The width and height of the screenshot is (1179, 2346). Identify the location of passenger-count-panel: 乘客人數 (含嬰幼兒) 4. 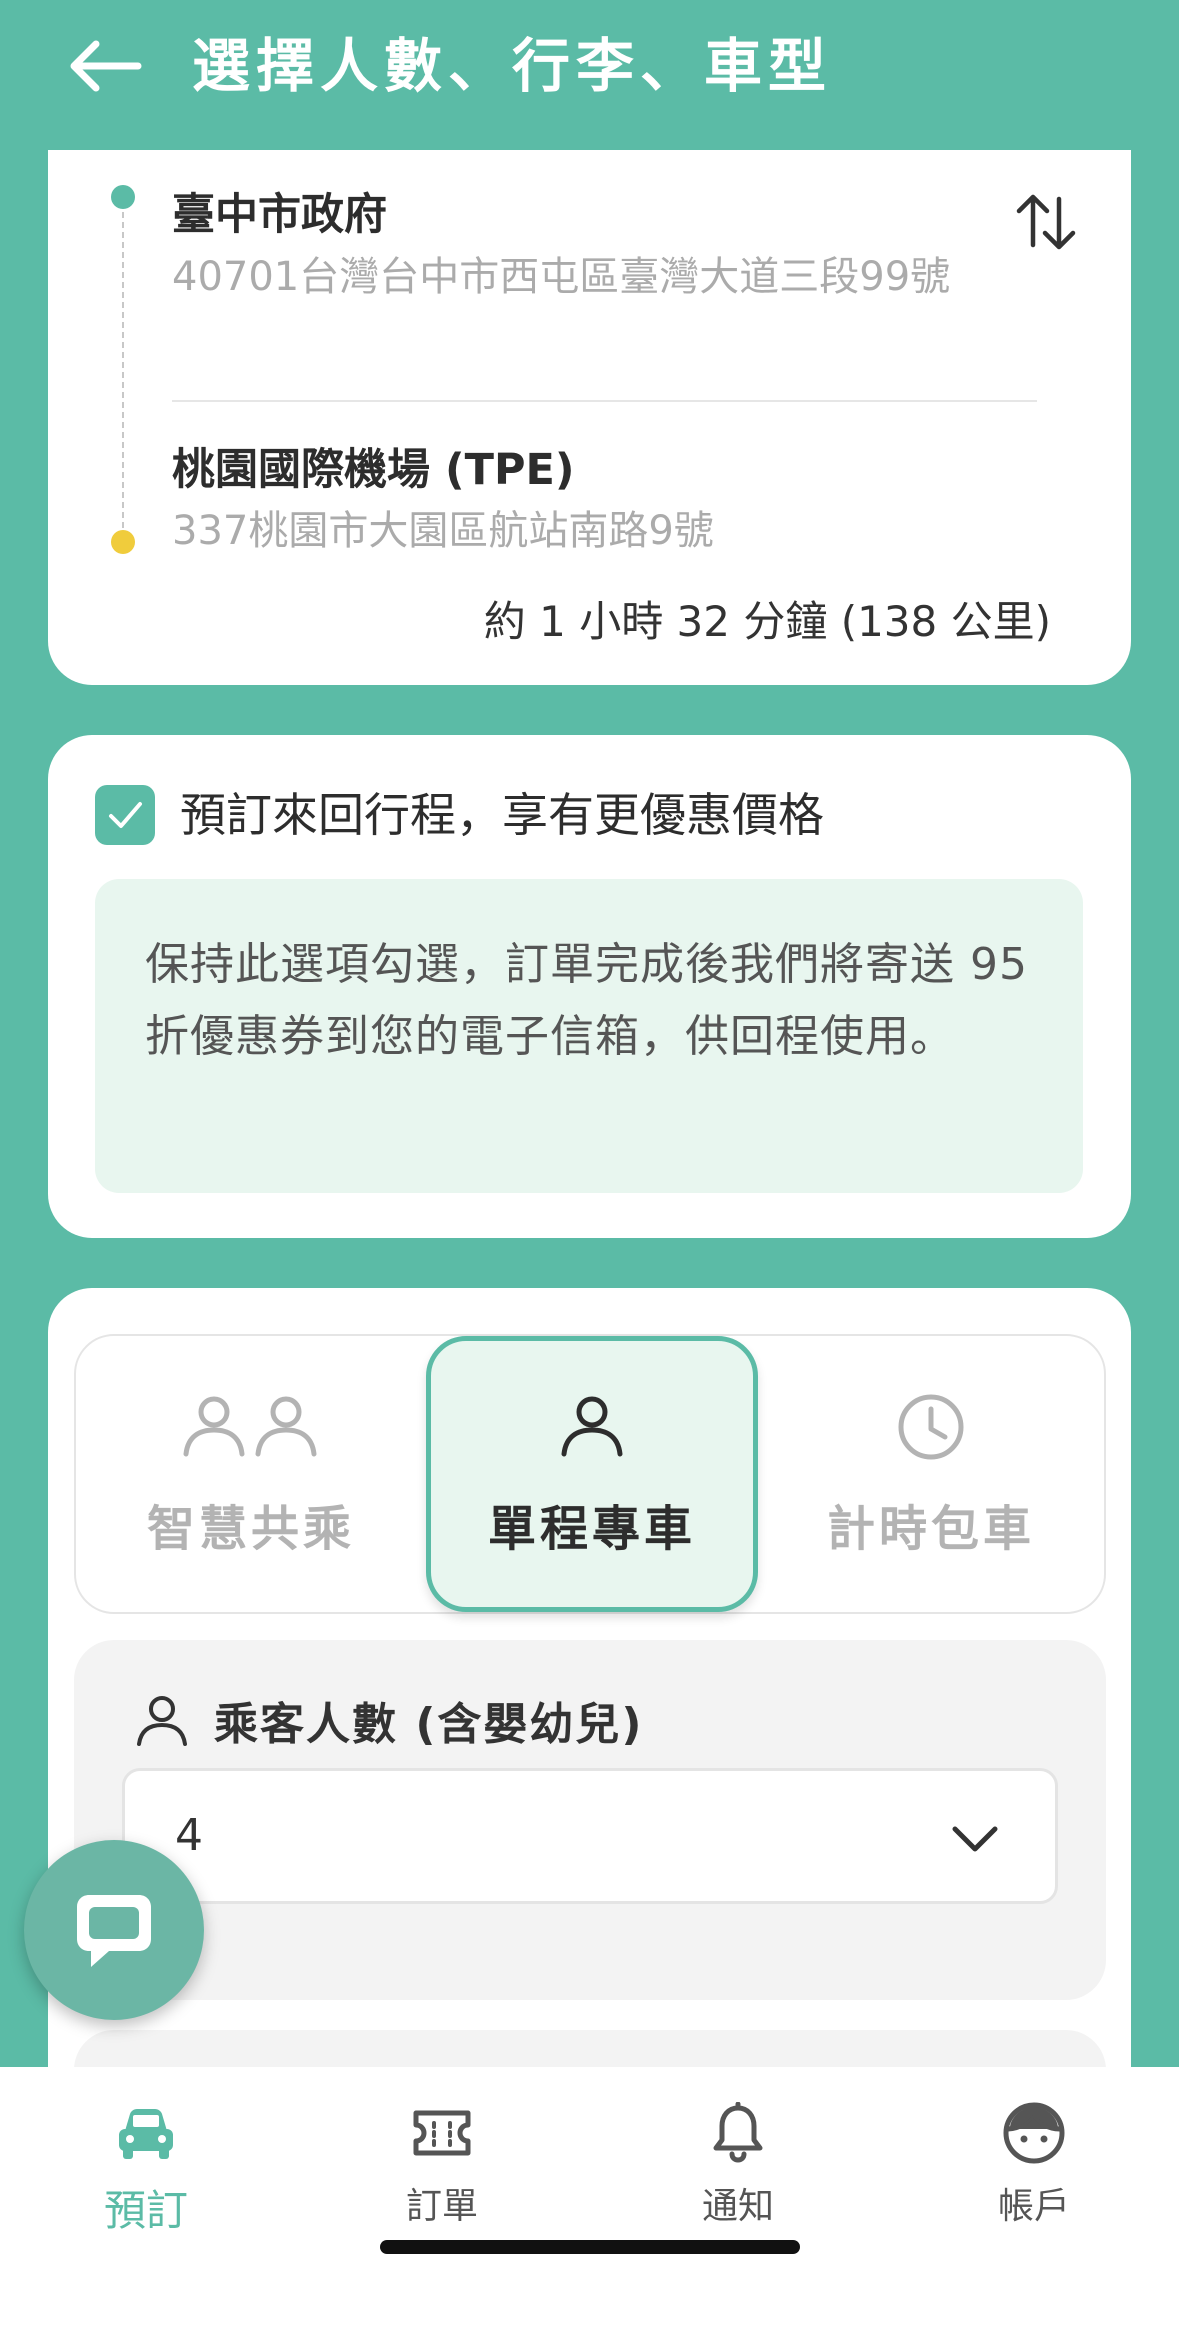
(590, 1820).